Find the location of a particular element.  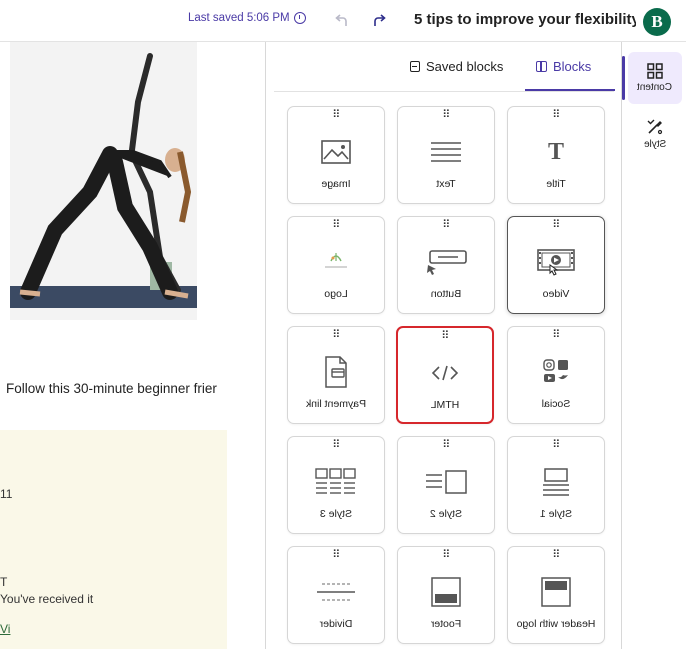

block-label: Video is located at coordinates (556, 294).